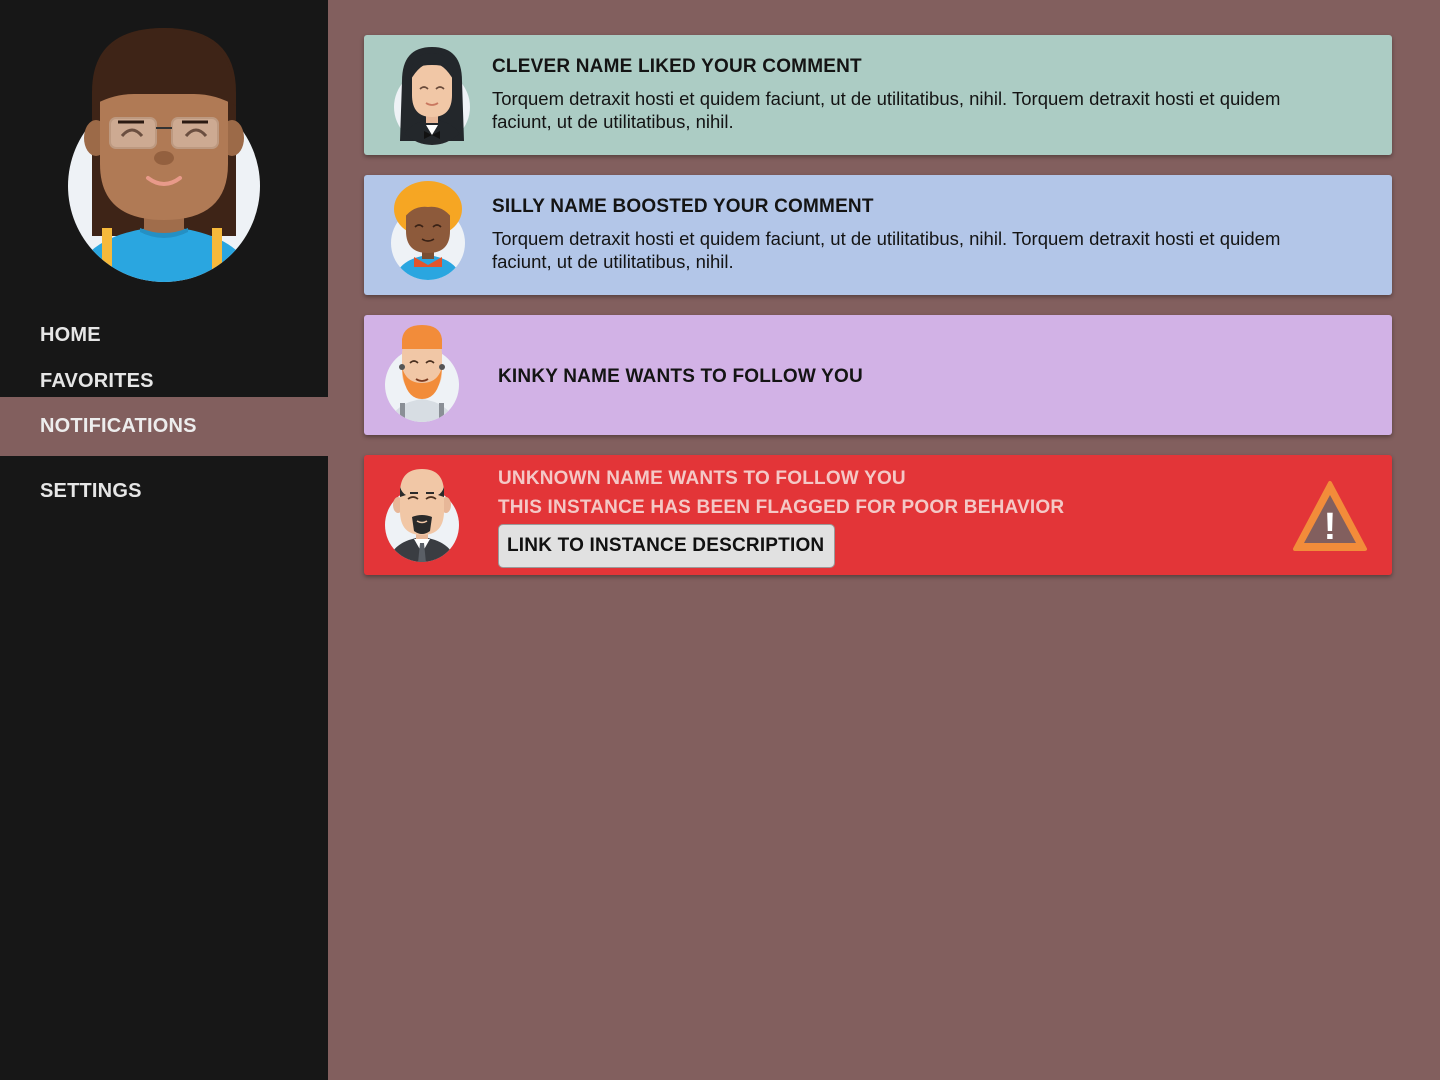 The image size is (1440, 1080). What do you see at coordinates (164, 491) in the screenshot?
I see `nav-item-settings: SETTINGS` at bounding box center [164, 491].